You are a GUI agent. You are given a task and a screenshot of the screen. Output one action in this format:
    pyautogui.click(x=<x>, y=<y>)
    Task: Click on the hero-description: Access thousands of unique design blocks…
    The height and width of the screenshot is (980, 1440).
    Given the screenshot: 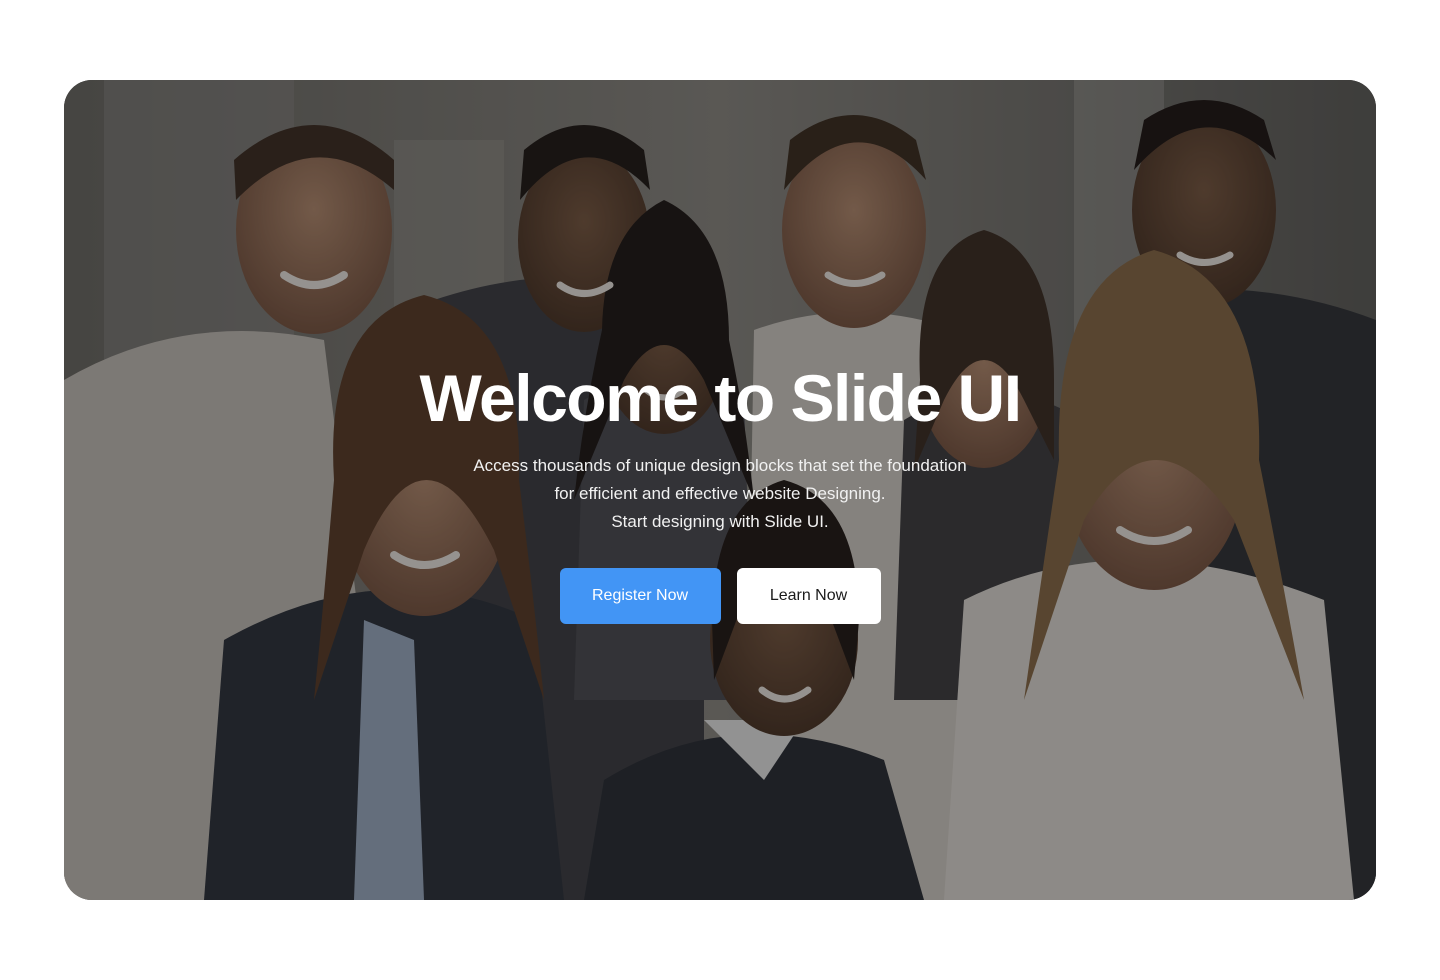 What is the action you would take?
    pyautogui.click(x=720, y=494)
    